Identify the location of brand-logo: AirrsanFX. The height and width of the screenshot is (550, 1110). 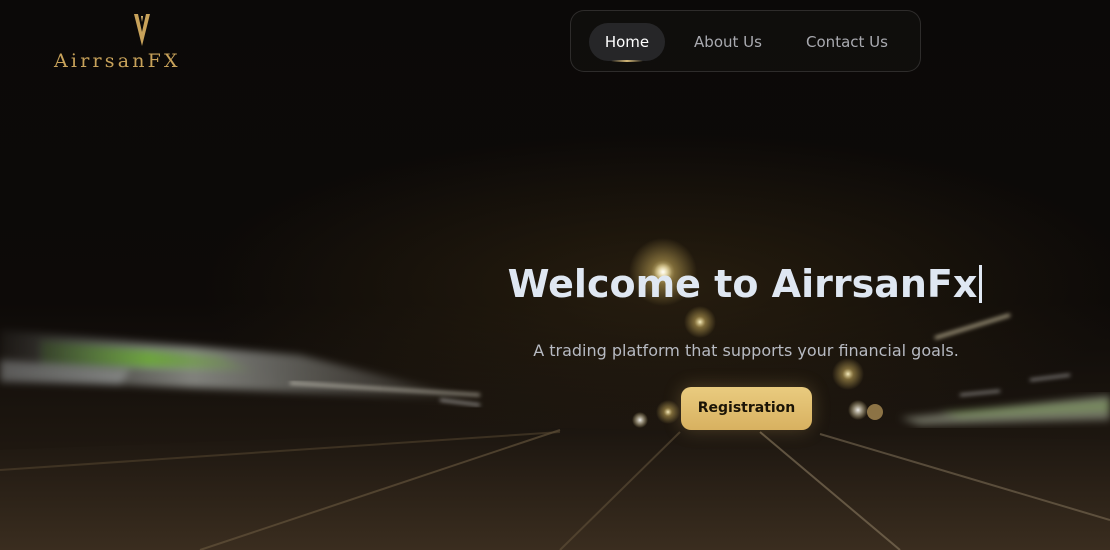
(142, 43).